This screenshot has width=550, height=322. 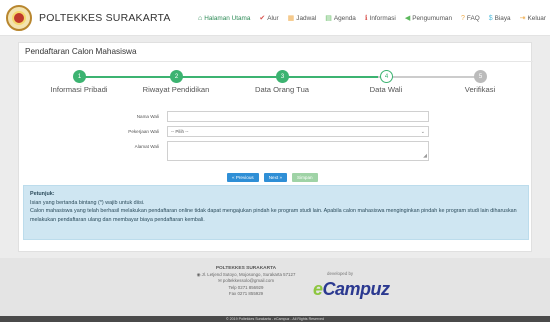 I want to click on previous-button: « Previous, so click(x=243, y=177).